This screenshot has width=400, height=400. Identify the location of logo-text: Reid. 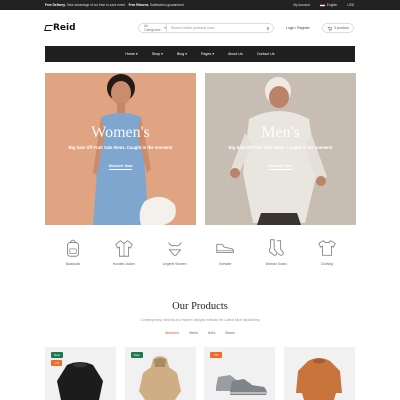
(64, 28).